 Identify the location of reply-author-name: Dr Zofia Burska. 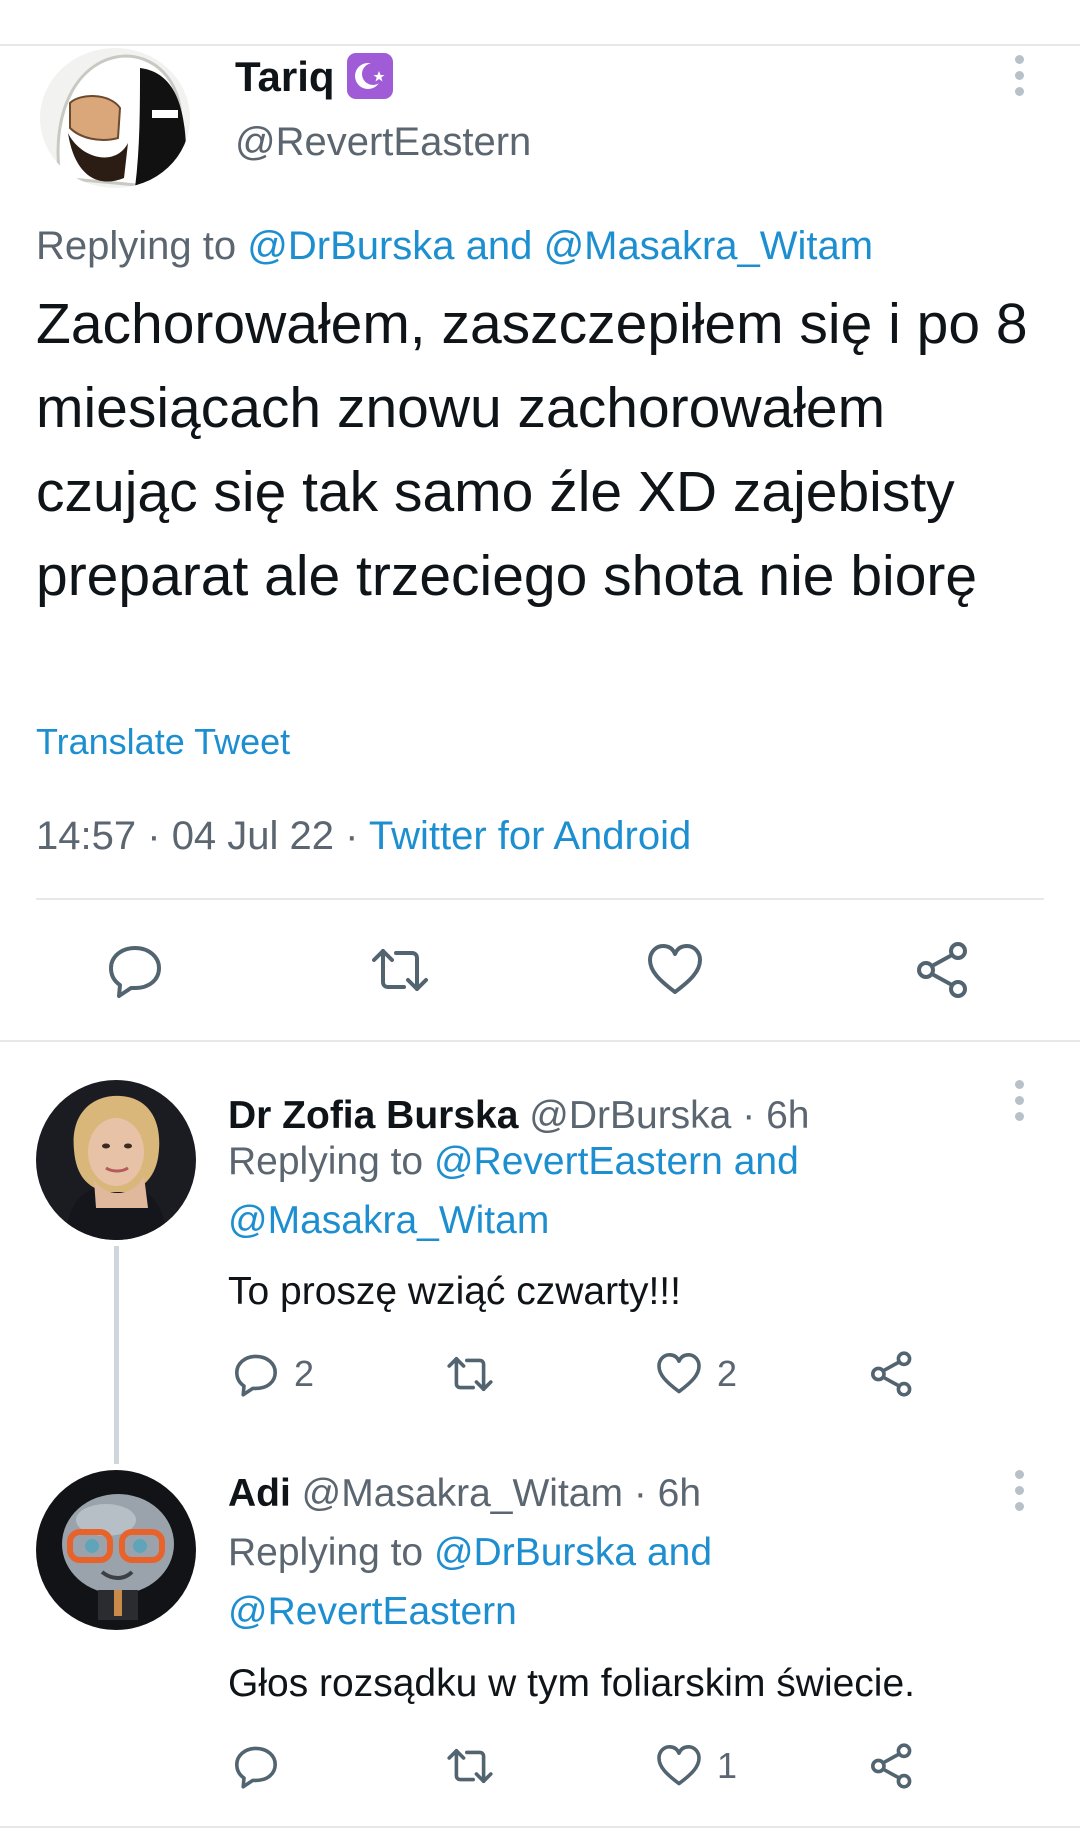
(373, 1115).